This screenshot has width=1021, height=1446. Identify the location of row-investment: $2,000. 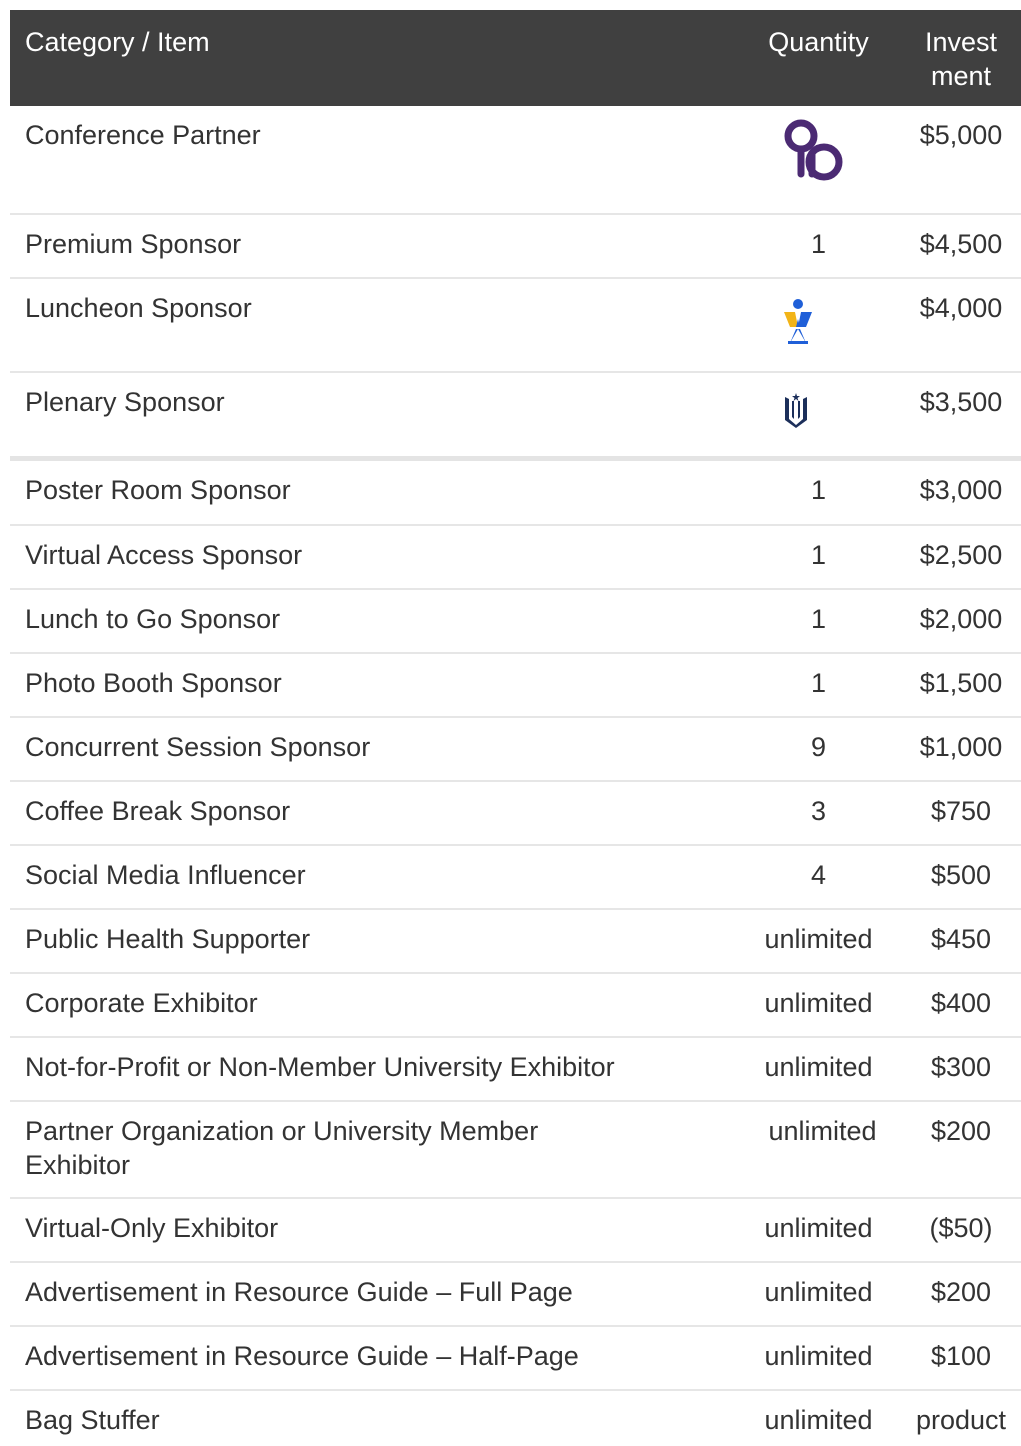
(956, 620).